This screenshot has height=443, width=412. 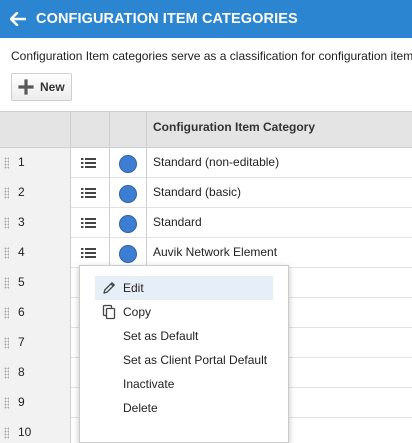 What do you see at coordinates (21, 192) in the screenshot?
I see `row-number: 2` at bounding box center [21, 192].